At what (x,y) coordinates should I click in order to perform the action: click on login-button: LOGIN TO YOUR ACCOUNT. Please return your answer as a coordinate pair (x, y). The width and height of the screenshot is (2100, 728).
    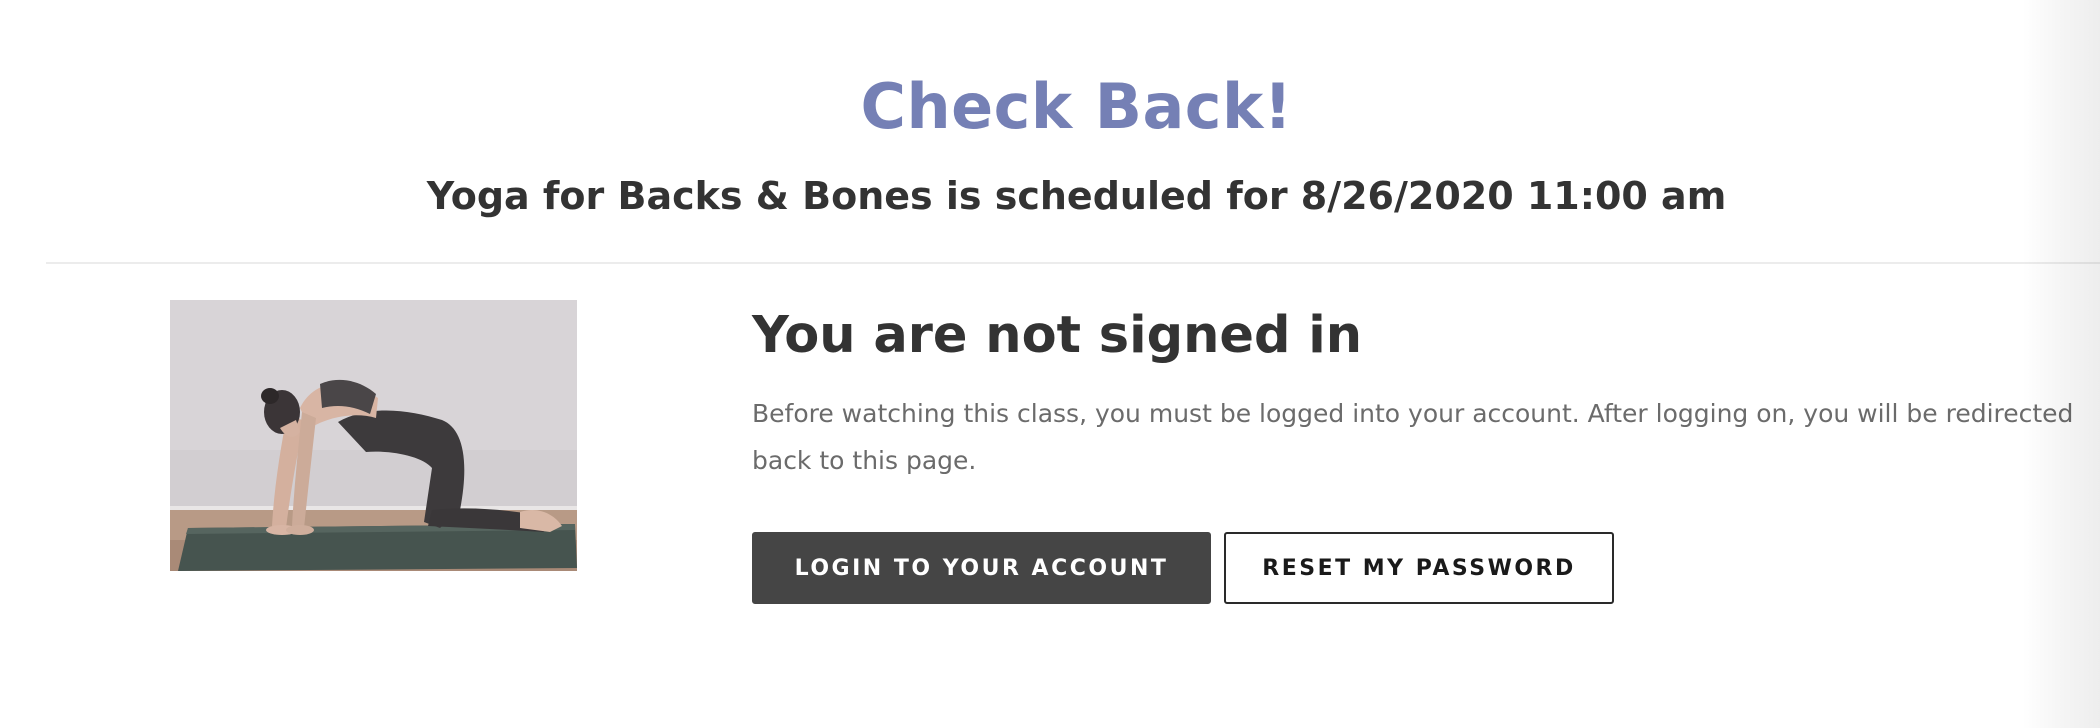
    Looking at the image, I should click on (981, 568).